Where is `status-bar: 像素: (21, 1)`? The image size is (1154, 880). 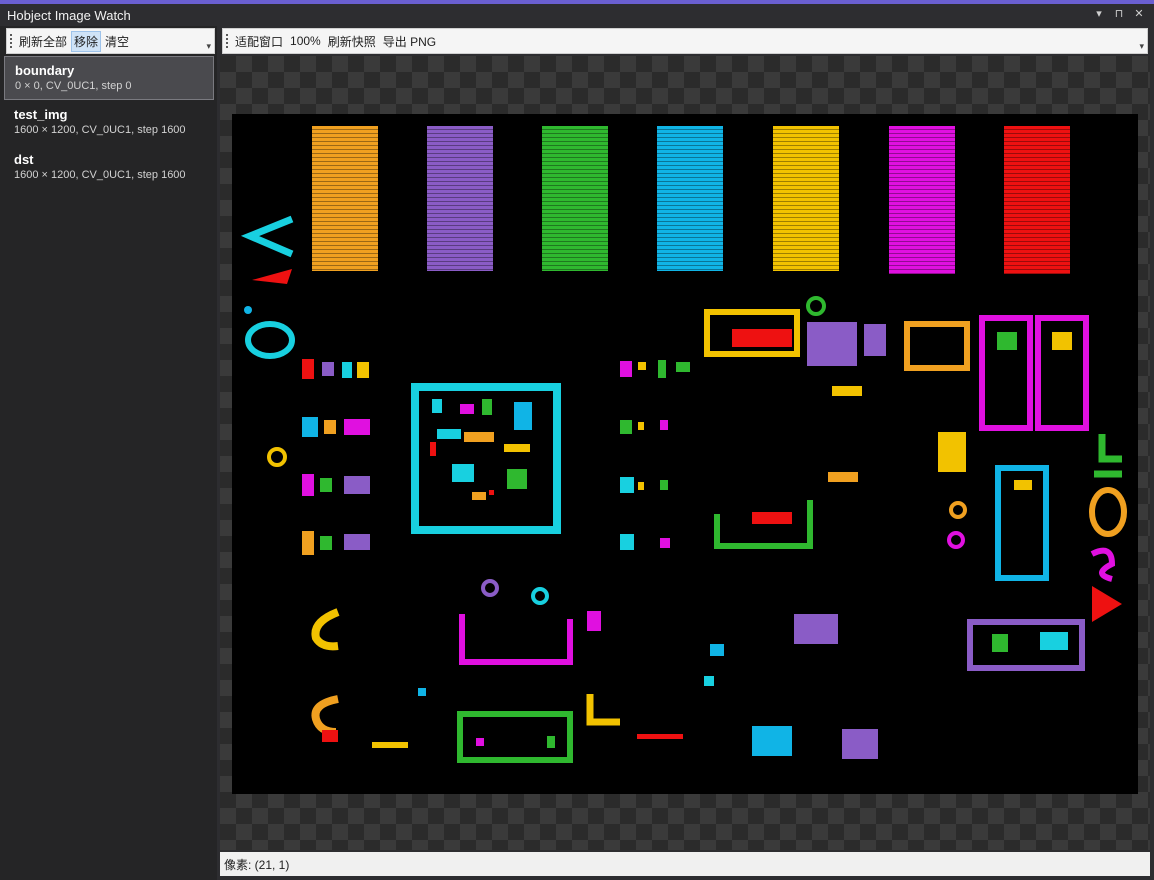
status-bar: 像素: (21, 1) is located at coordinates (685, 864).